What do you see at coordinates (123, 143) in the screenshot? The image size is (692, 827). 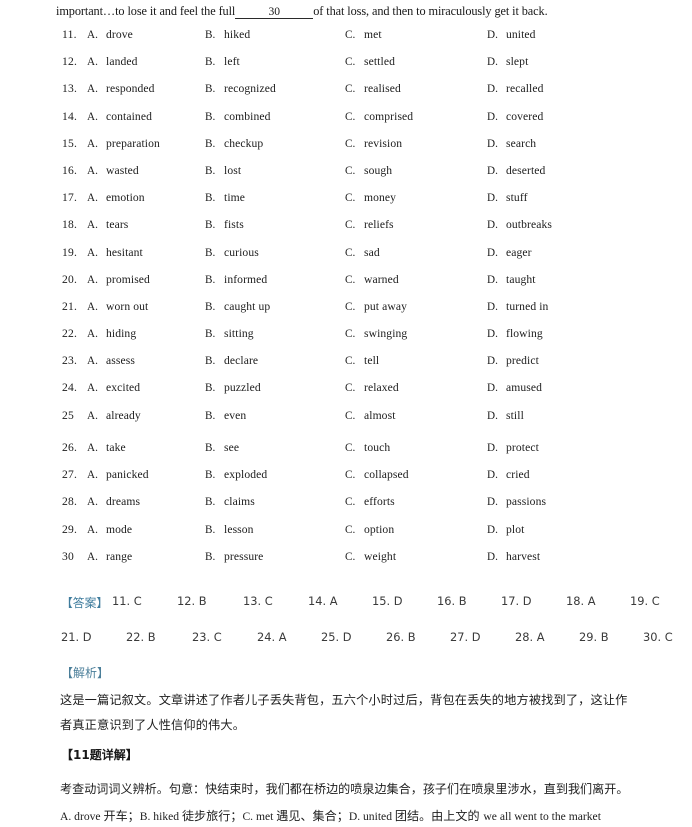 I see `option-a: A. preparation` at bounding box center [123, 143].